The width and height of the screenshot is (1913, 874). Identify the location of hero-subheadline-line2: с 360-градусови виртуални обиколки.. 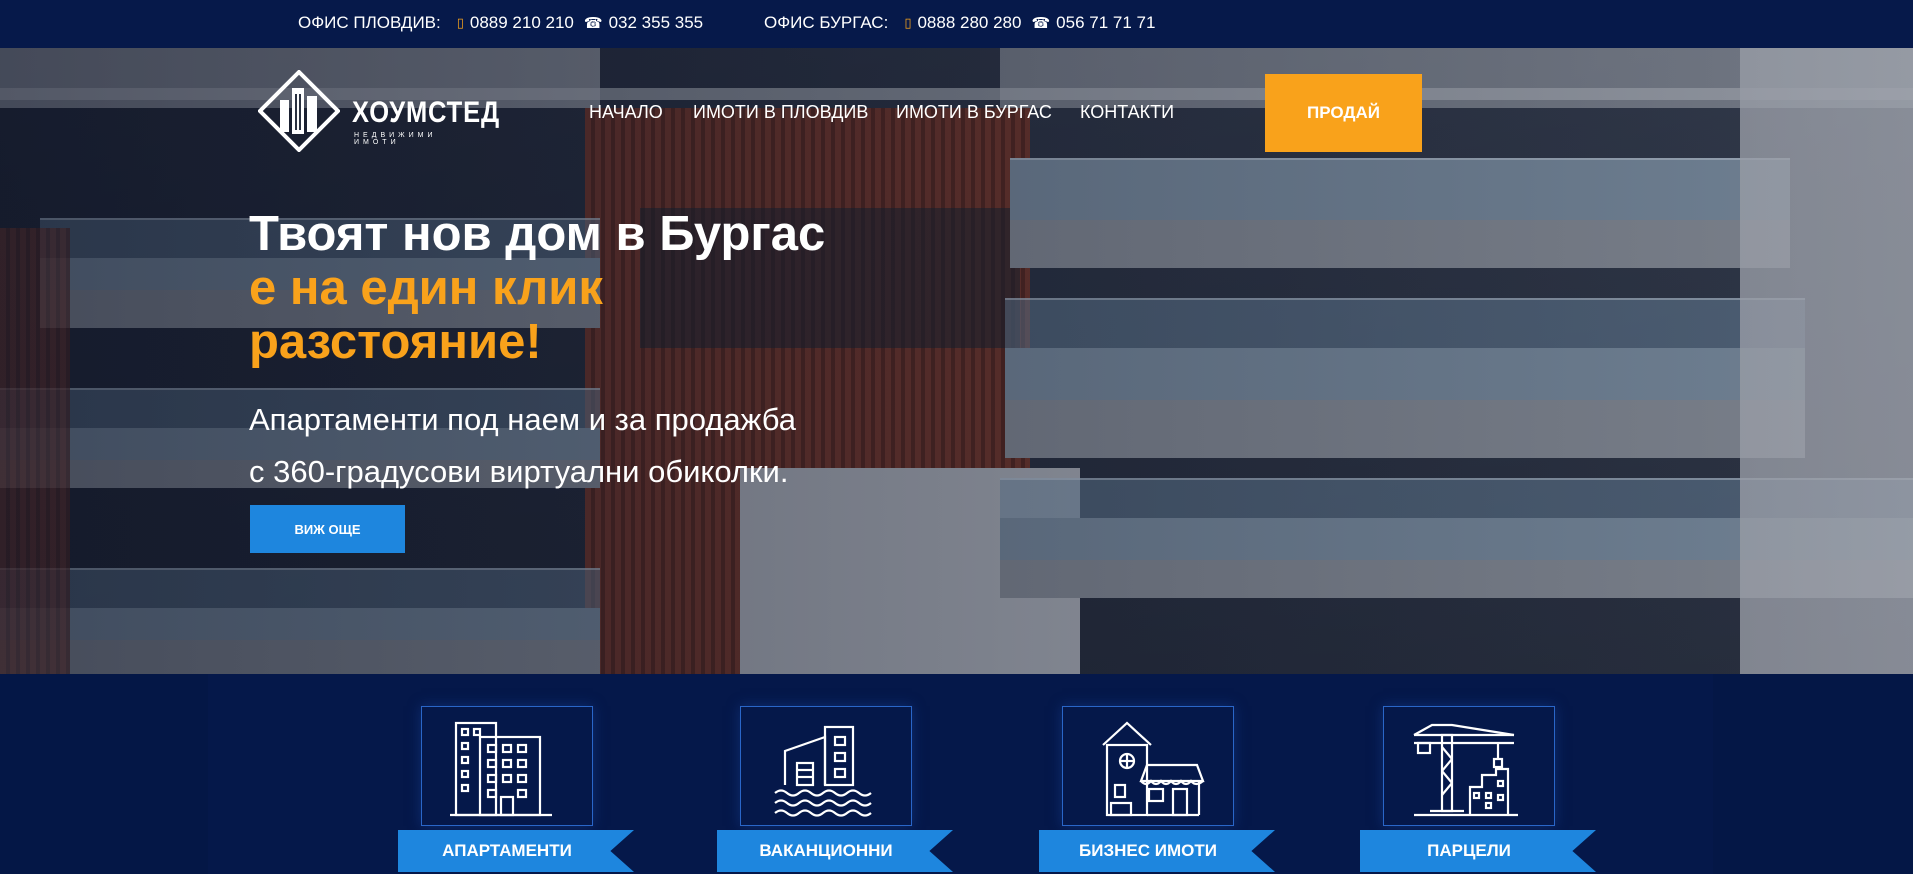
(519, 471).